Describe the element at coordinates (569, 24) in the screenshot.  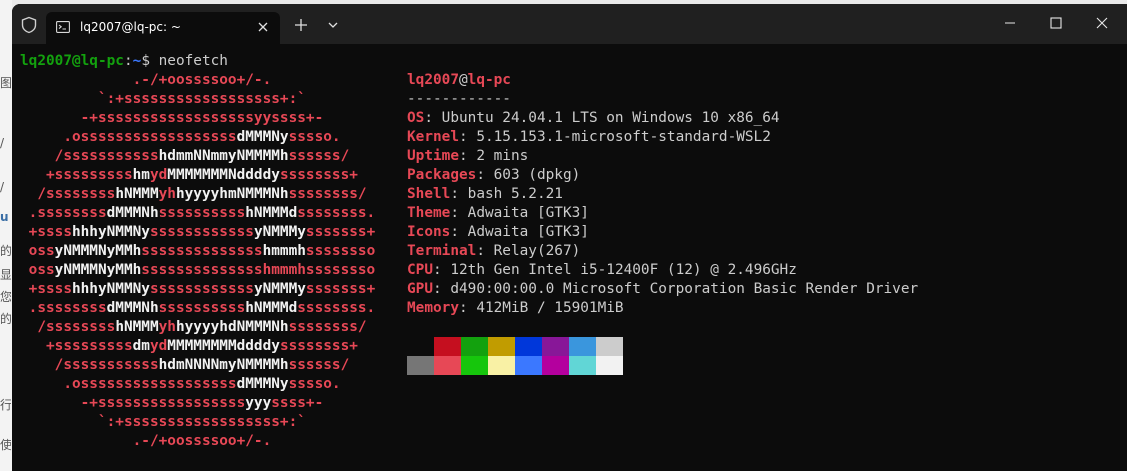
I see `title-bar: lq2007@lq-pc: ~` at that location.